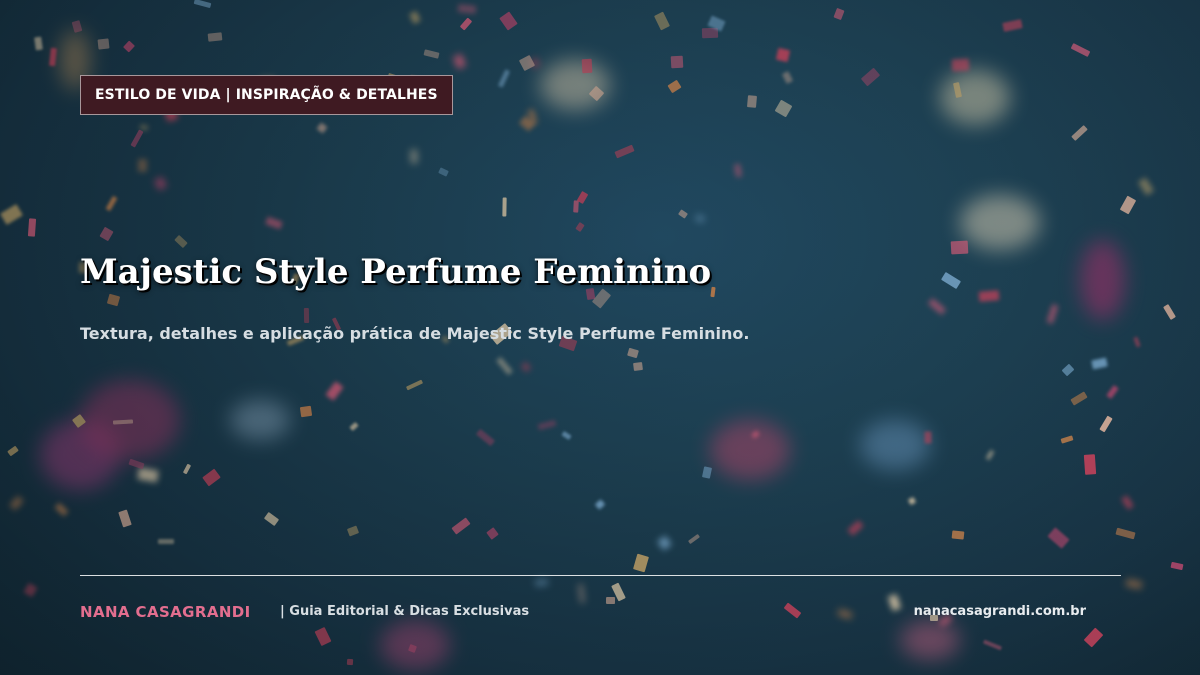  I want to click on site-url-link: nanacasagrandi.com.br, so click(1000, 612).